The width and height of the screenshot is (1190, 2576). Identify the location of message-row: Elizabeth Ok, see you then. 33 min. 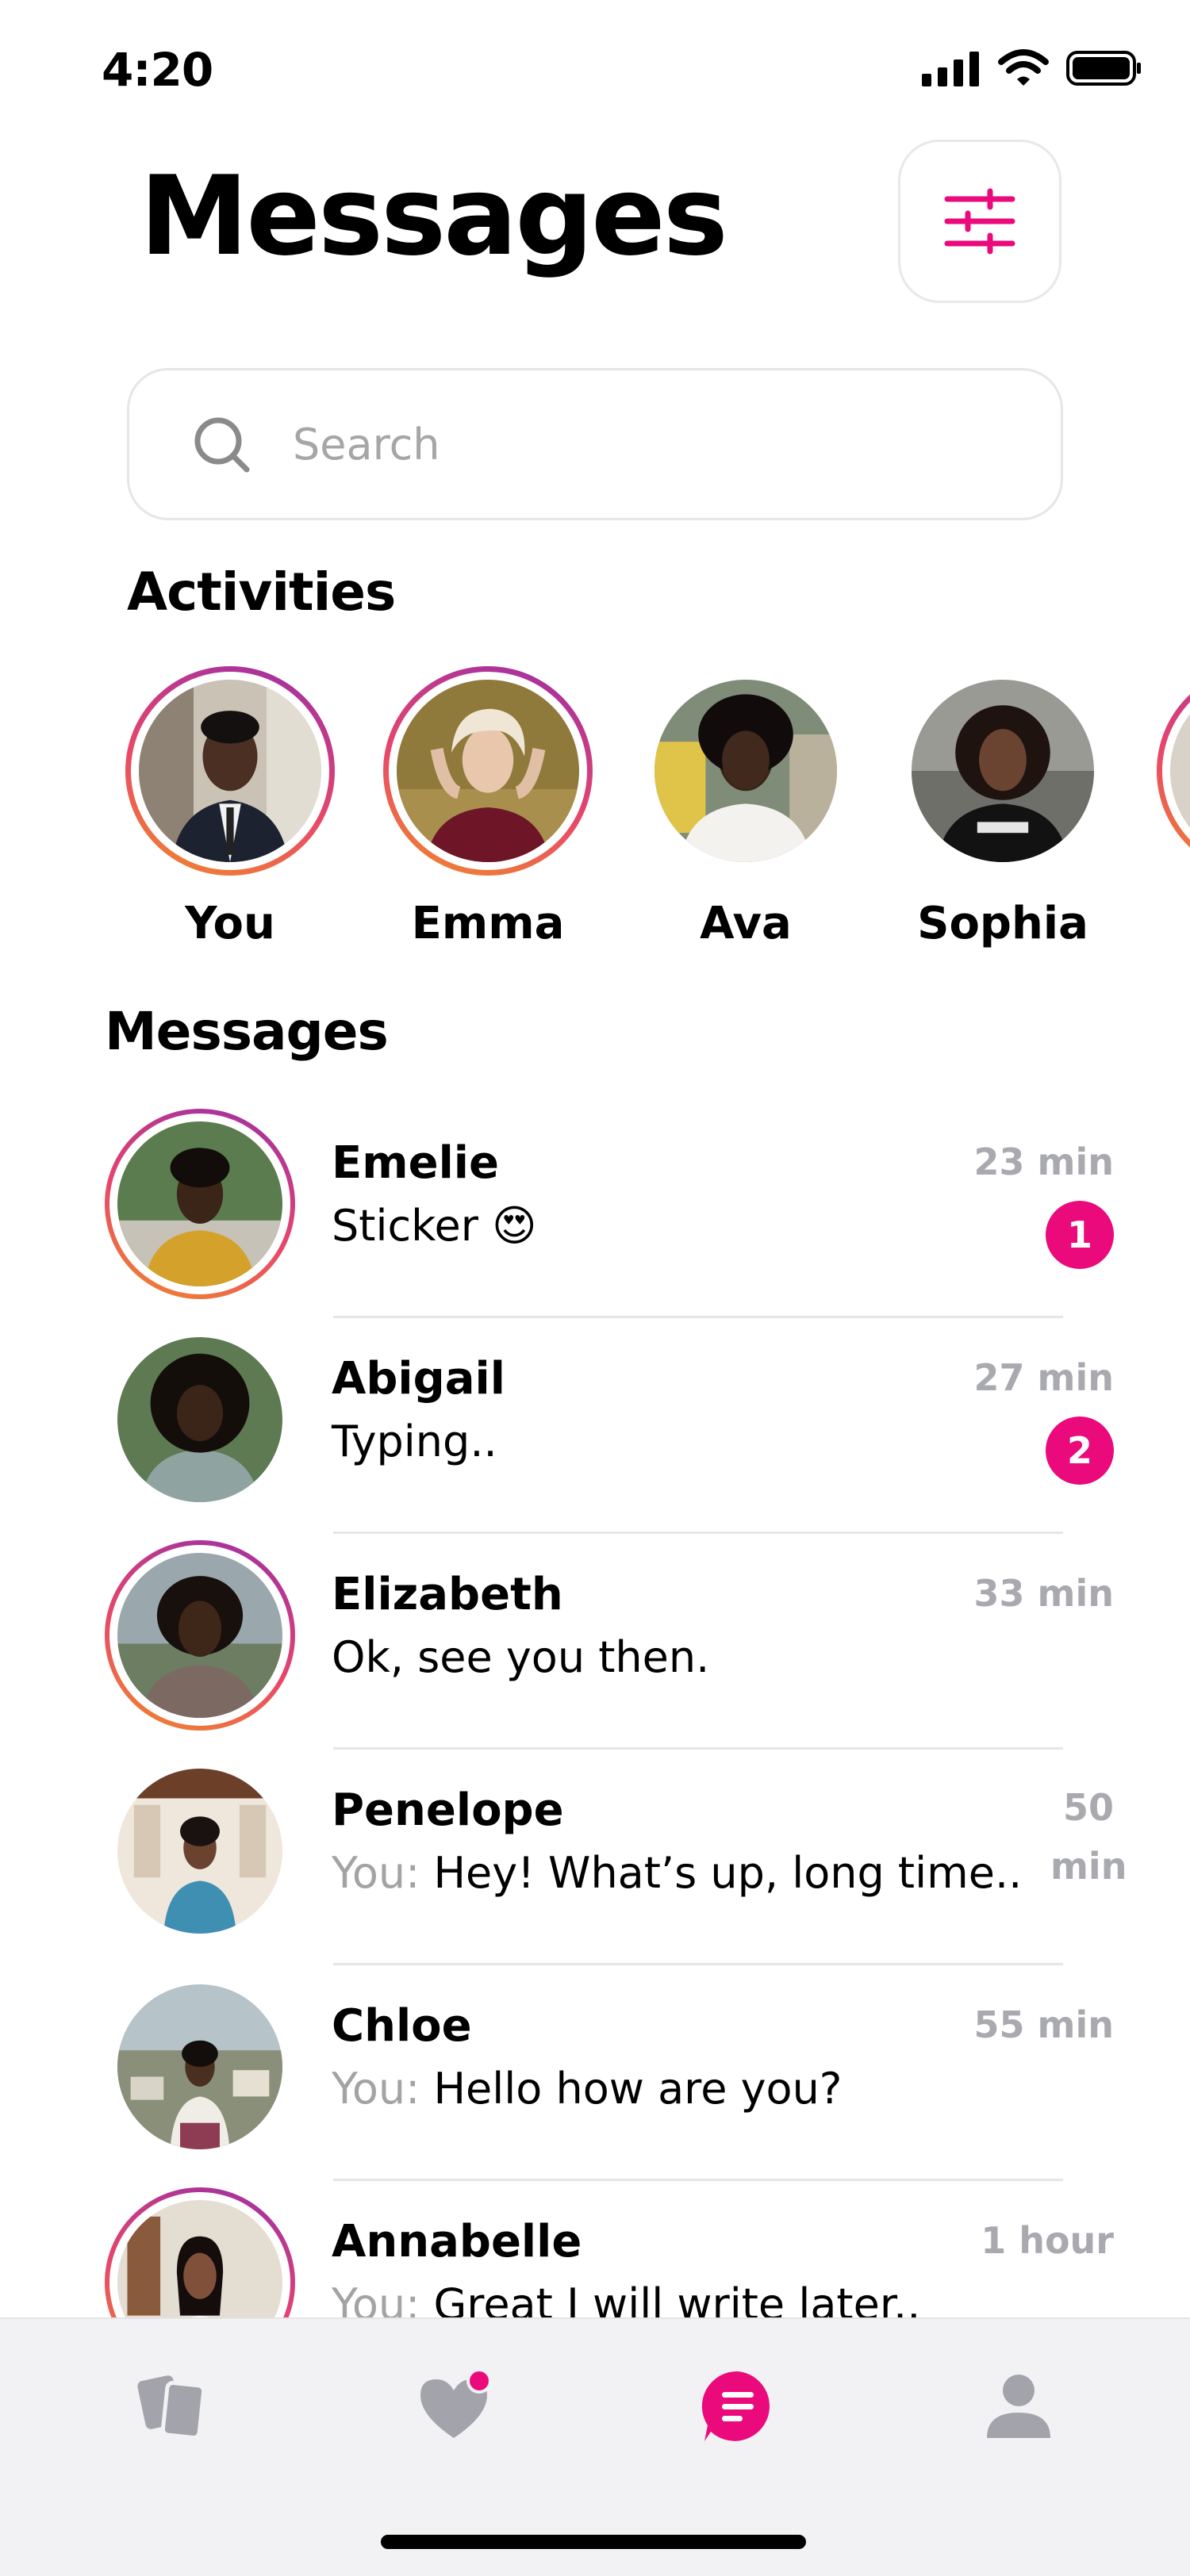
(595, 1642).